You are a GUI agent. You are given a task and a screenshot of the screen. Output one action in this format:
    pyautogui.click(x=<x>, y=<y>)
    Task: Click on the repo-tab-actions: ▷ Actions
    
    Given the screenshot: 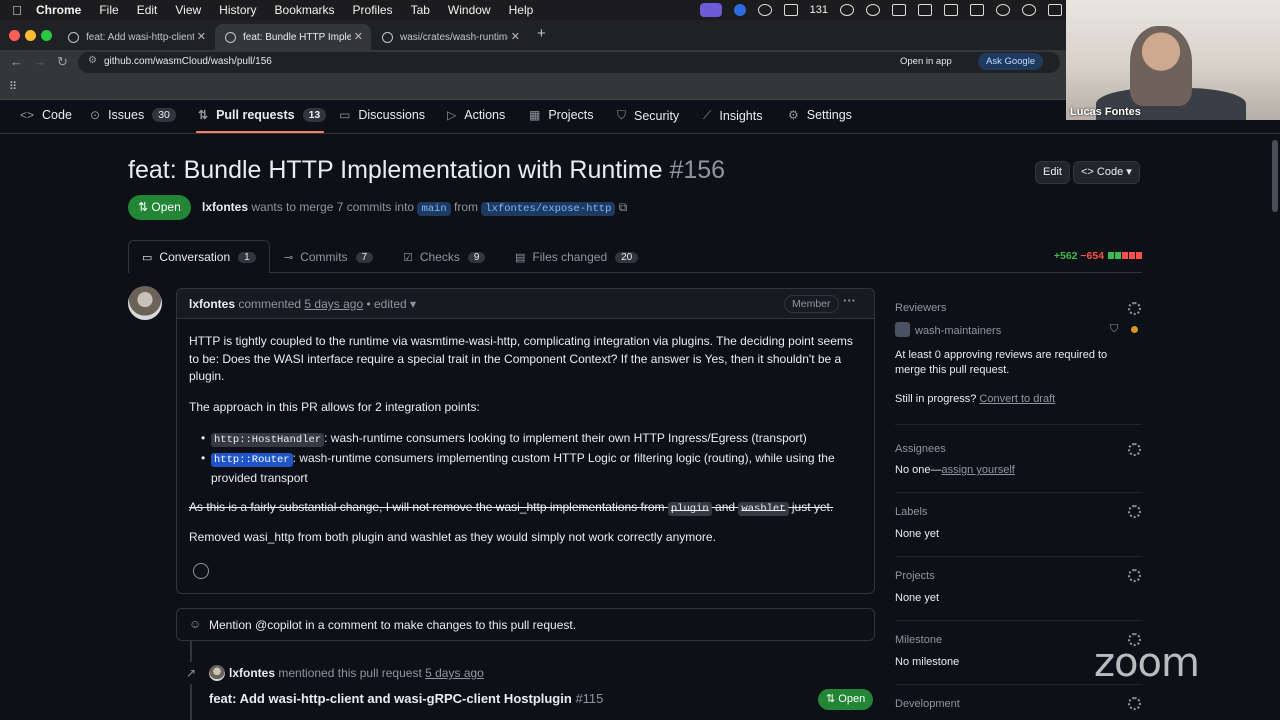 What is the action you would take?
    pyautogui.click(x=476, y=115)
    